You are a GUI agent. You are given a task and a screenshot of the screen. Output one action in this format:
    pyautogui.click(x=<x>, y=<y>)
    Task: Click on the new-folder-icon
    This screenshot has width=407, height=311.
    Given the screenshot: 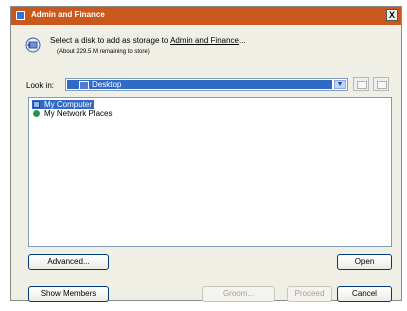 What is the action you would take?
    pyautogui.click(x=382, y=85)
    